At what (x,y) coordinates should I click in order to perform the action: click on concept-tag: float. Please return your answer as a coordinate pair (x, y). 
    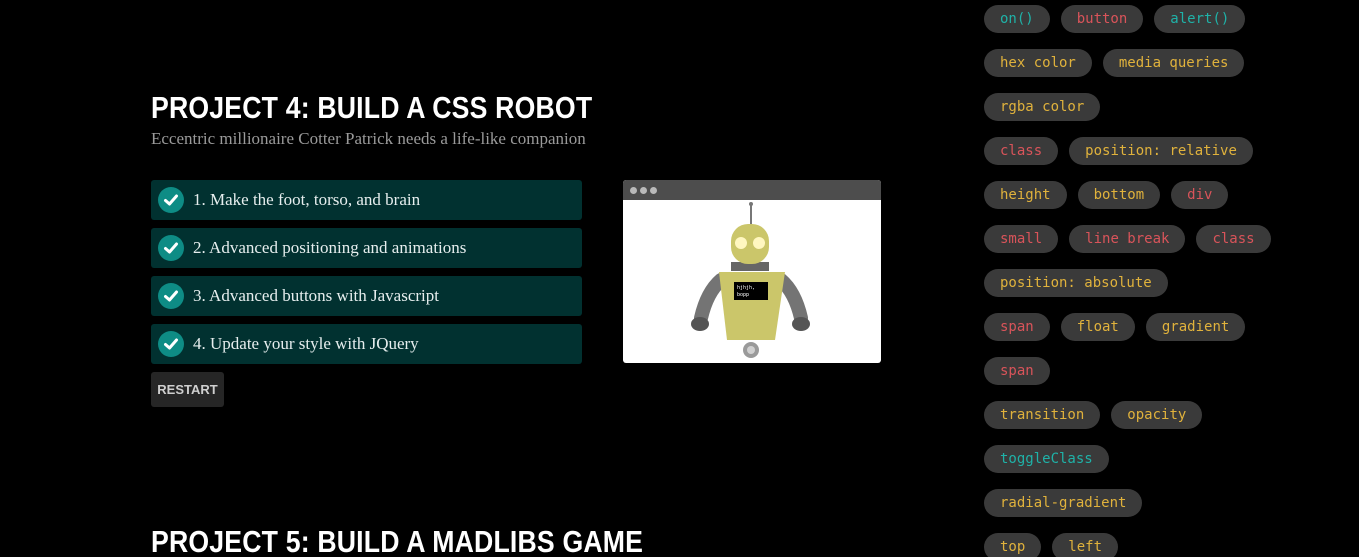
    Looking at the image, I should click on (1097, 327).